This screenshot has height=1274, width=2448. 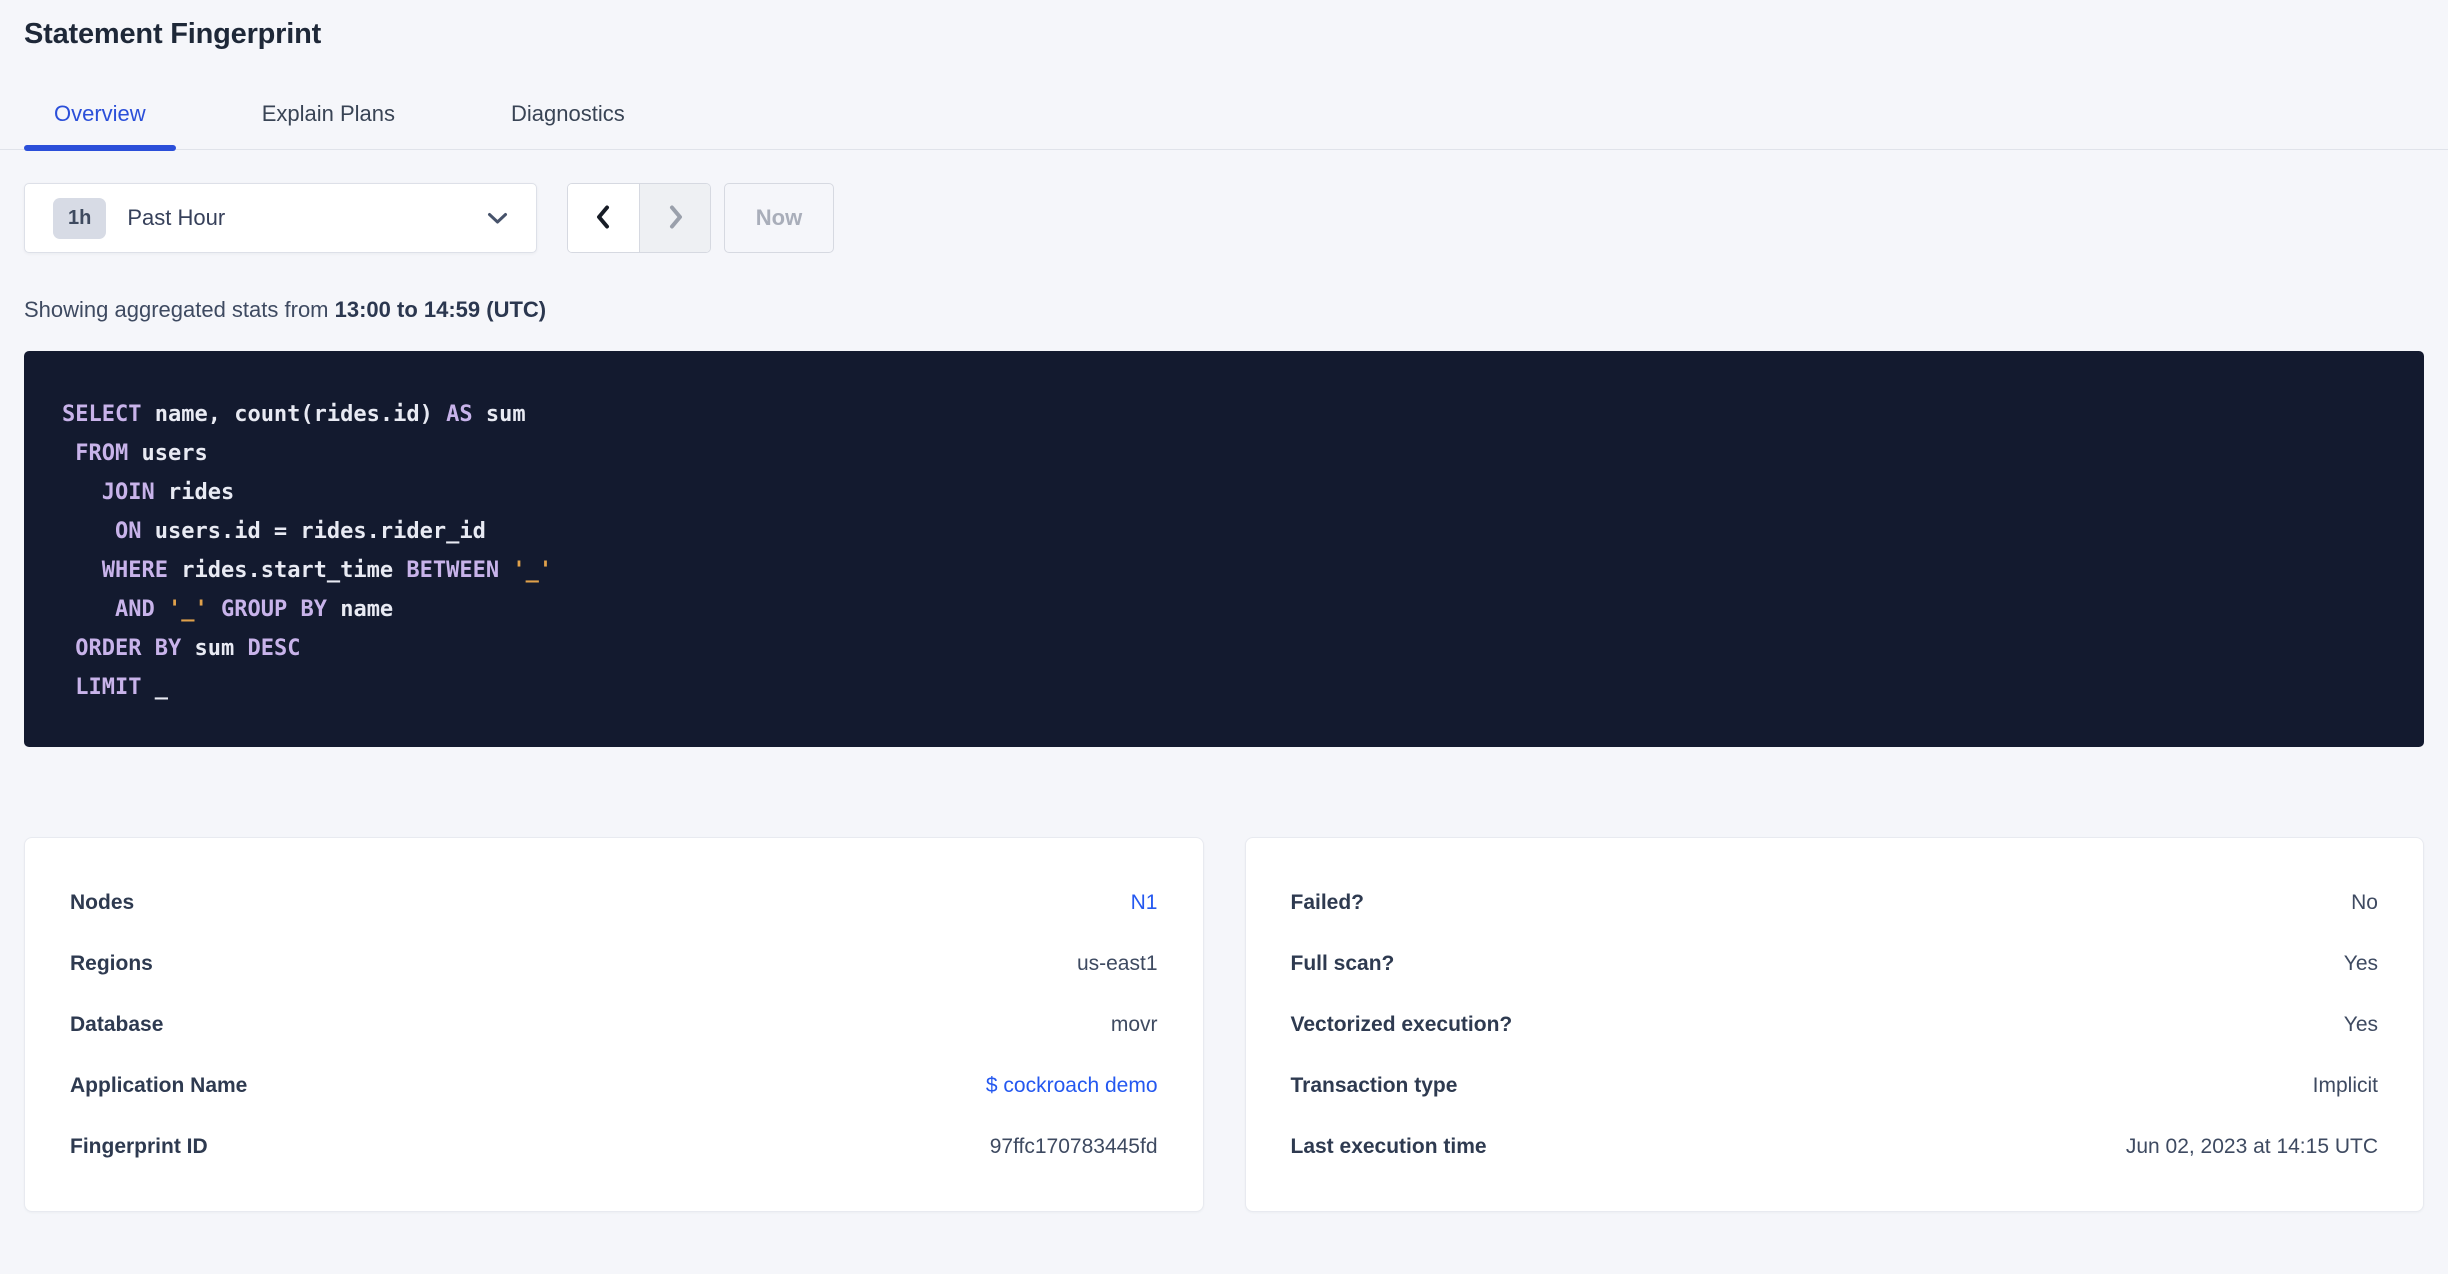 I want to click on chevron-right-icon, so click(x=675, y=218).